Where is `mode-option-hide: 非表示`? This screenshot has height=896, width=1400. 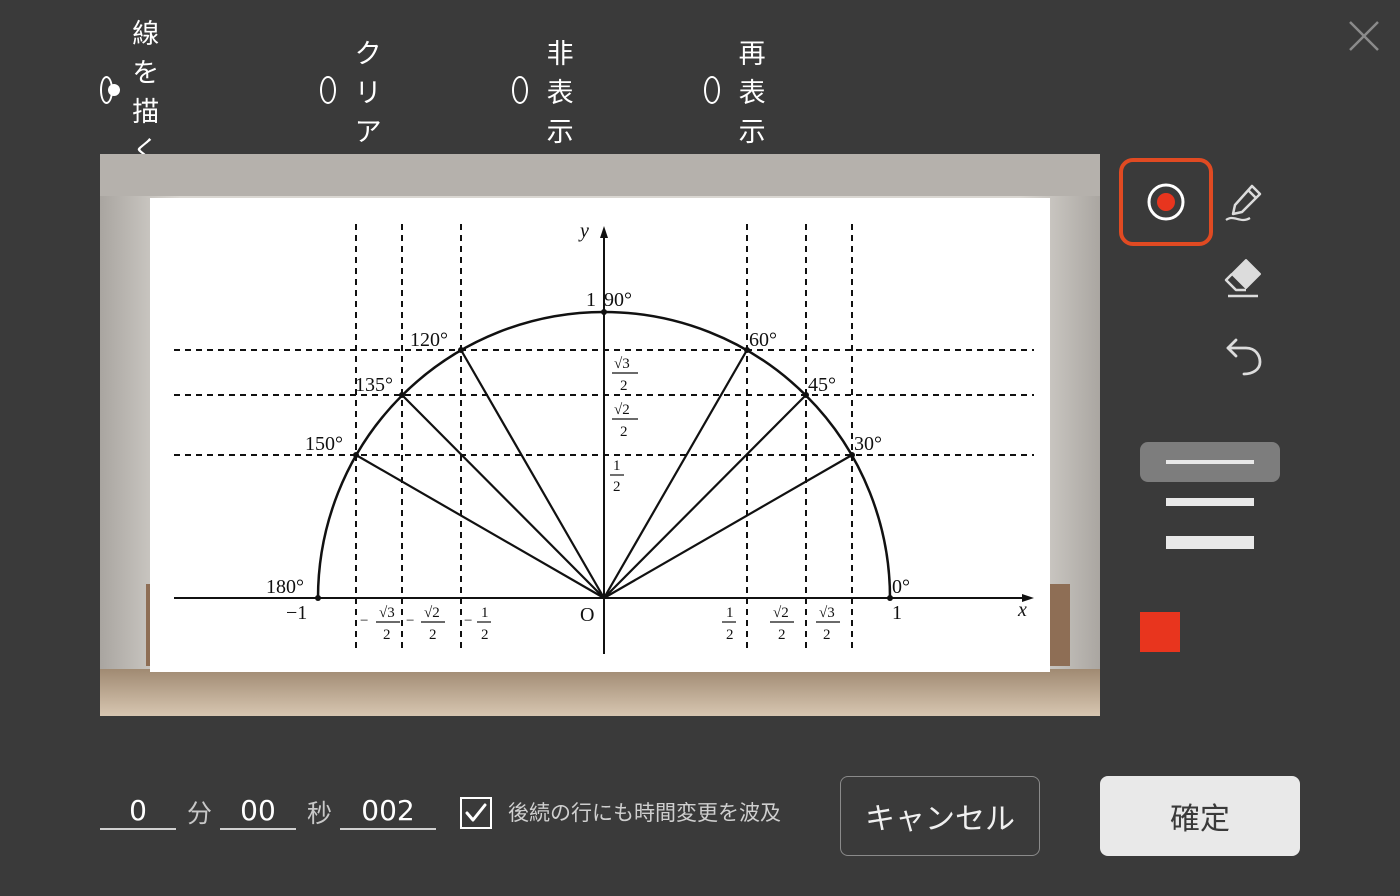 mode-option-hide: 非表示 is located at coordinates (549, 93).